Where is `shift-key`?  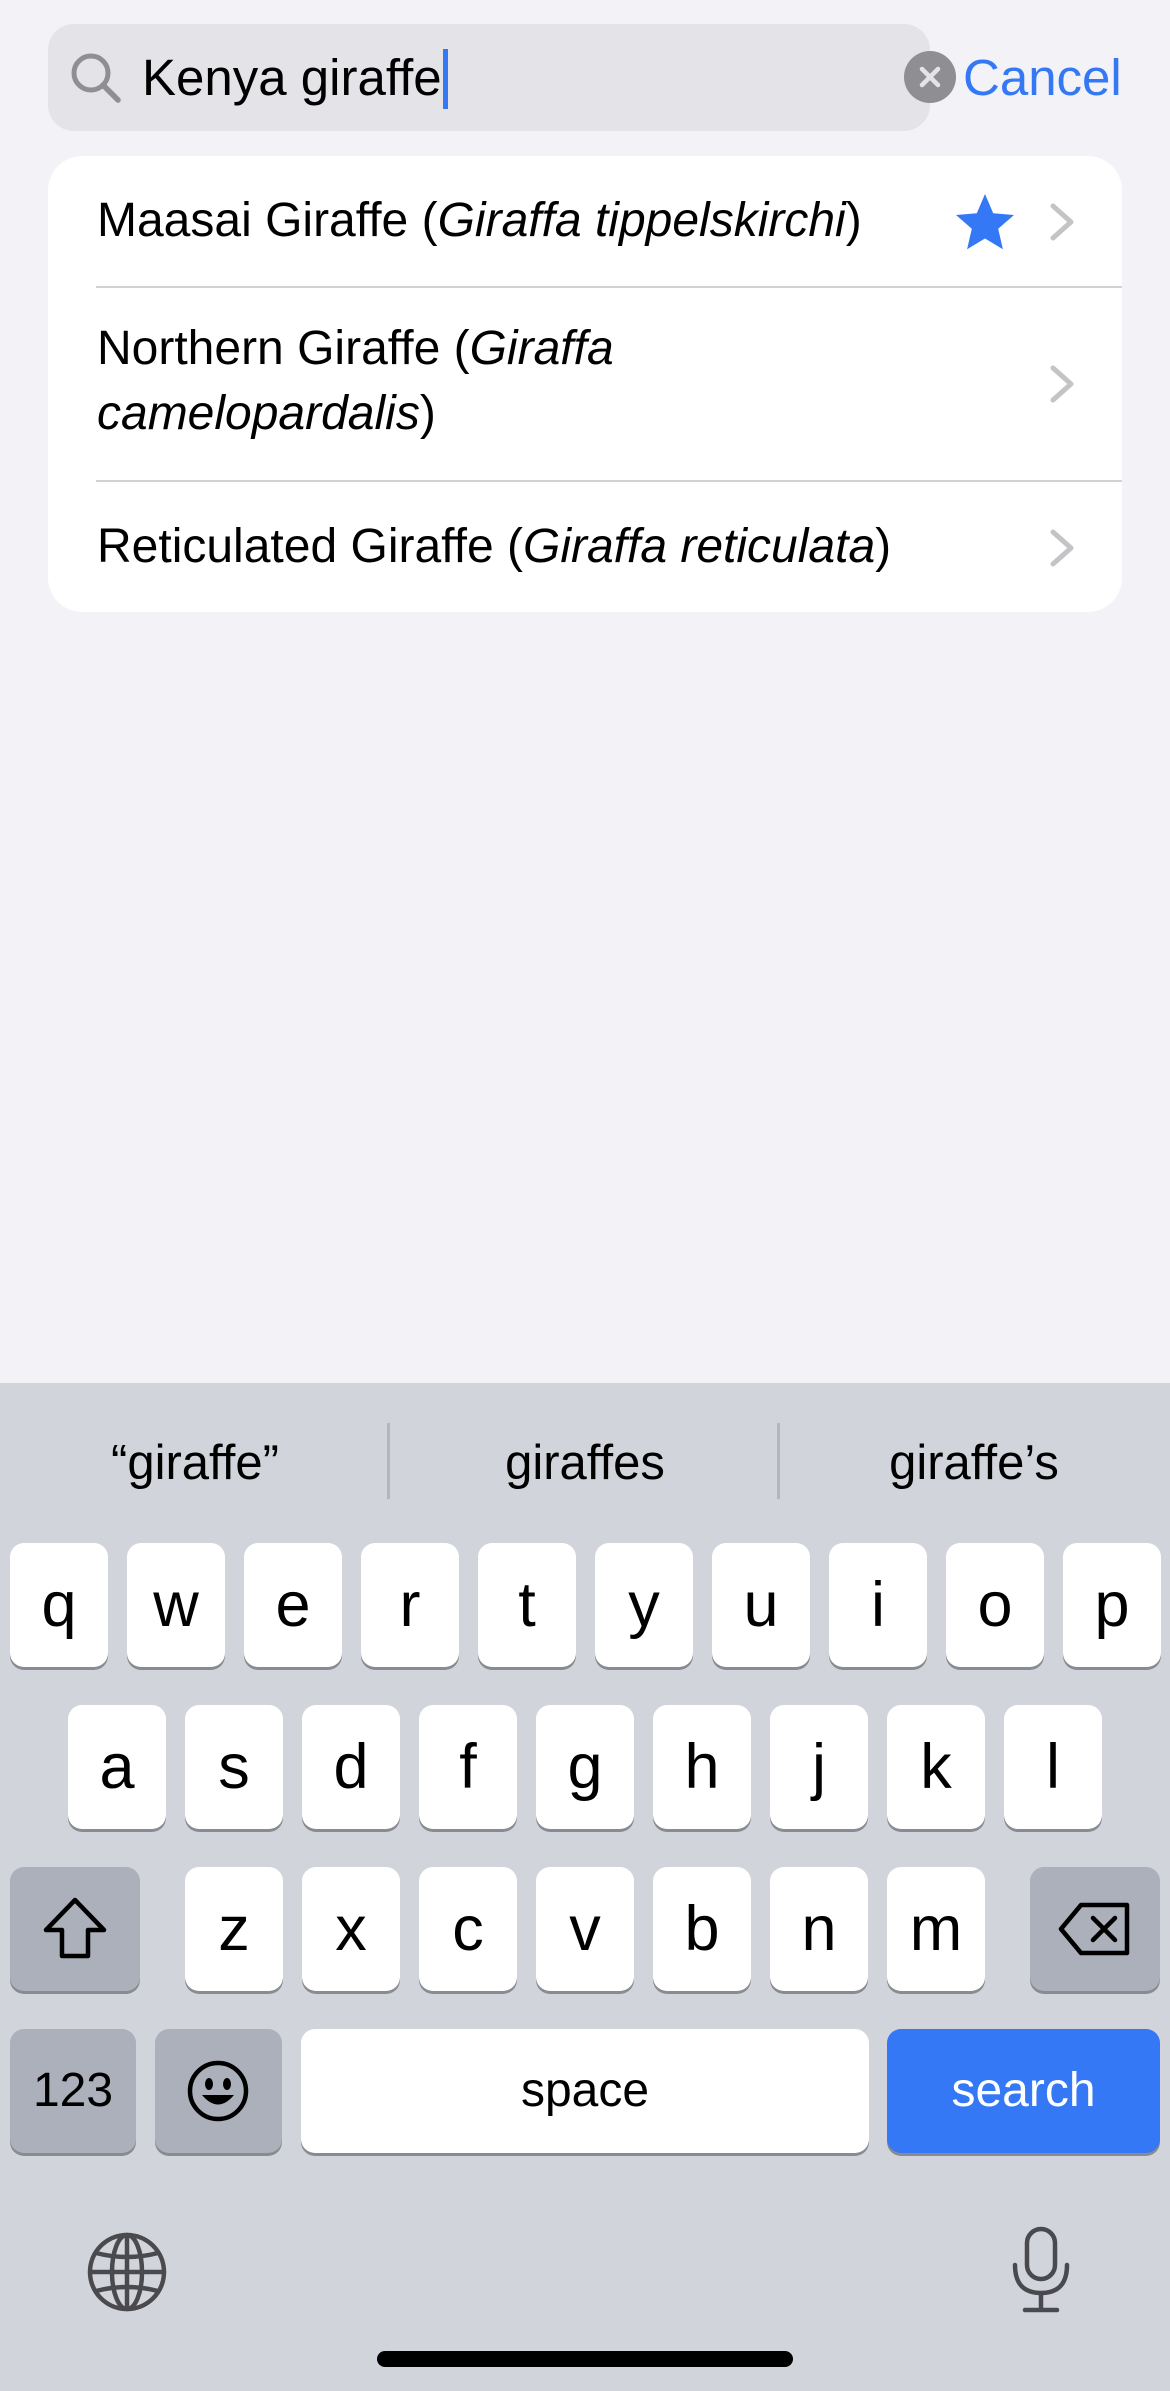 shift-key is located at coordinates (75, 1929).